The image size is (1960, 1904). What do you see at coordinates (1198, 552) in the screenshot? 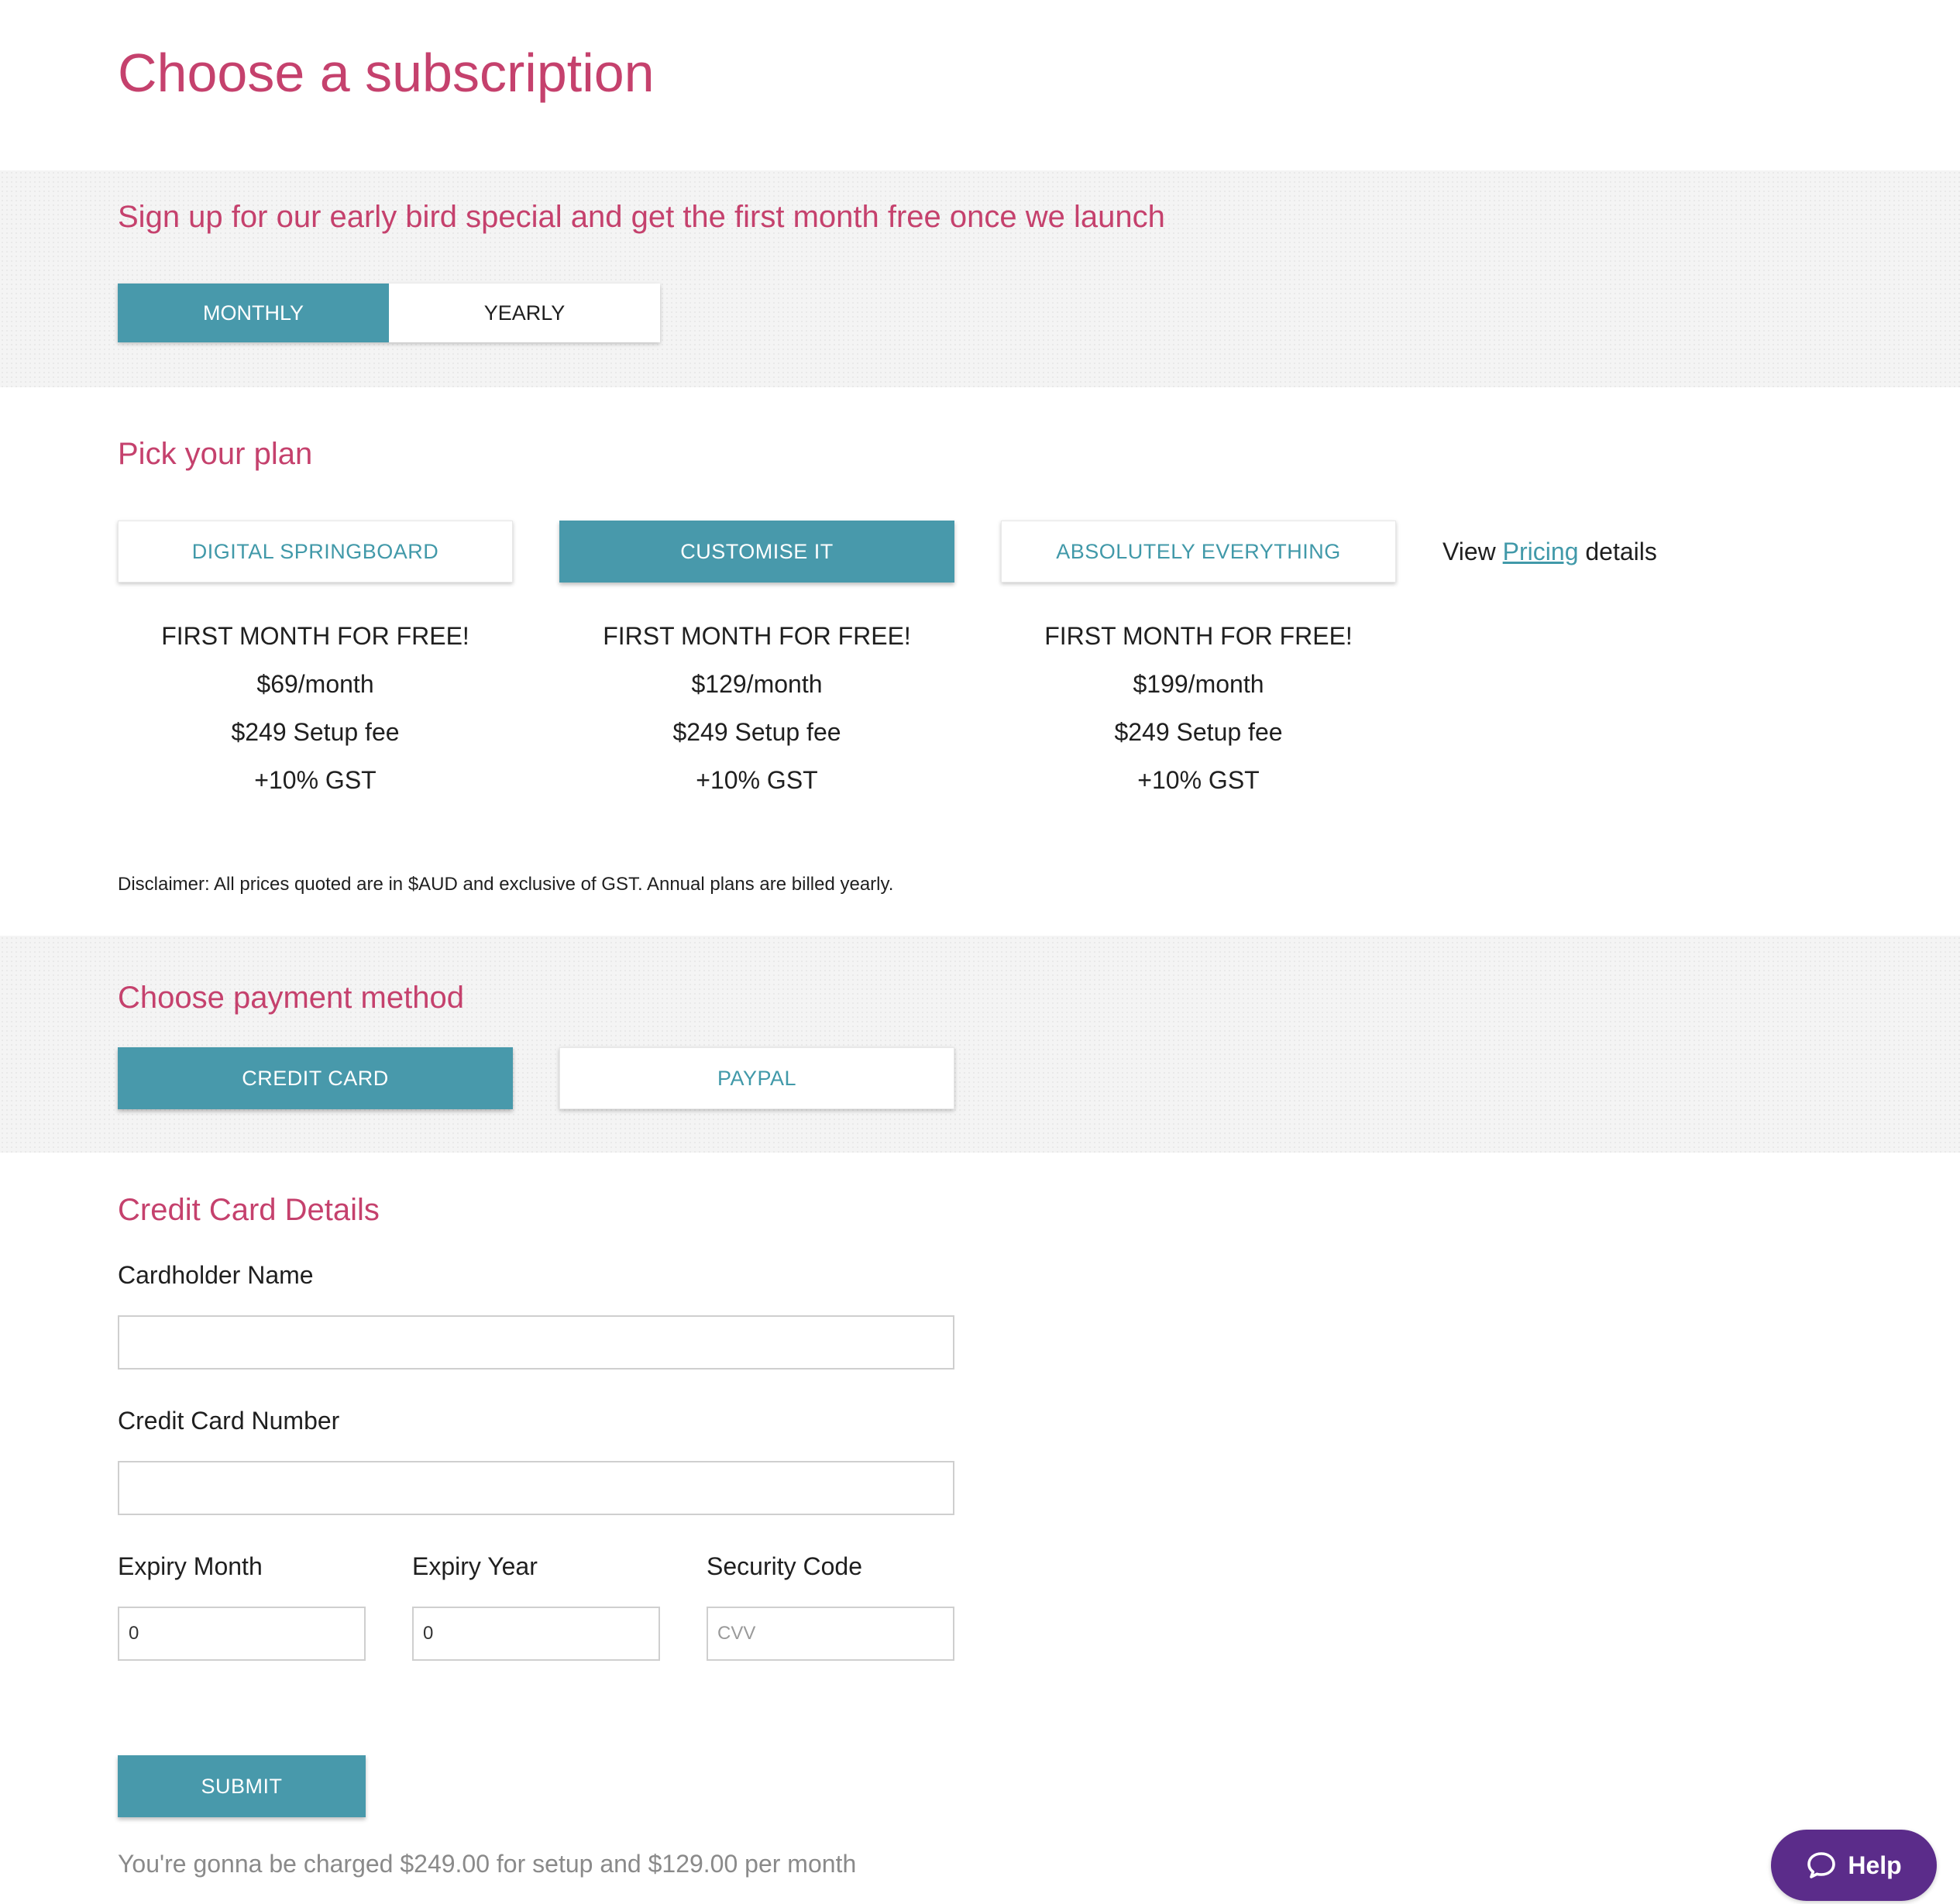
I see `plan-absolutely-everything-button: ABSOLUTELY EVERYTHING` at bounding box center [1198, 552].